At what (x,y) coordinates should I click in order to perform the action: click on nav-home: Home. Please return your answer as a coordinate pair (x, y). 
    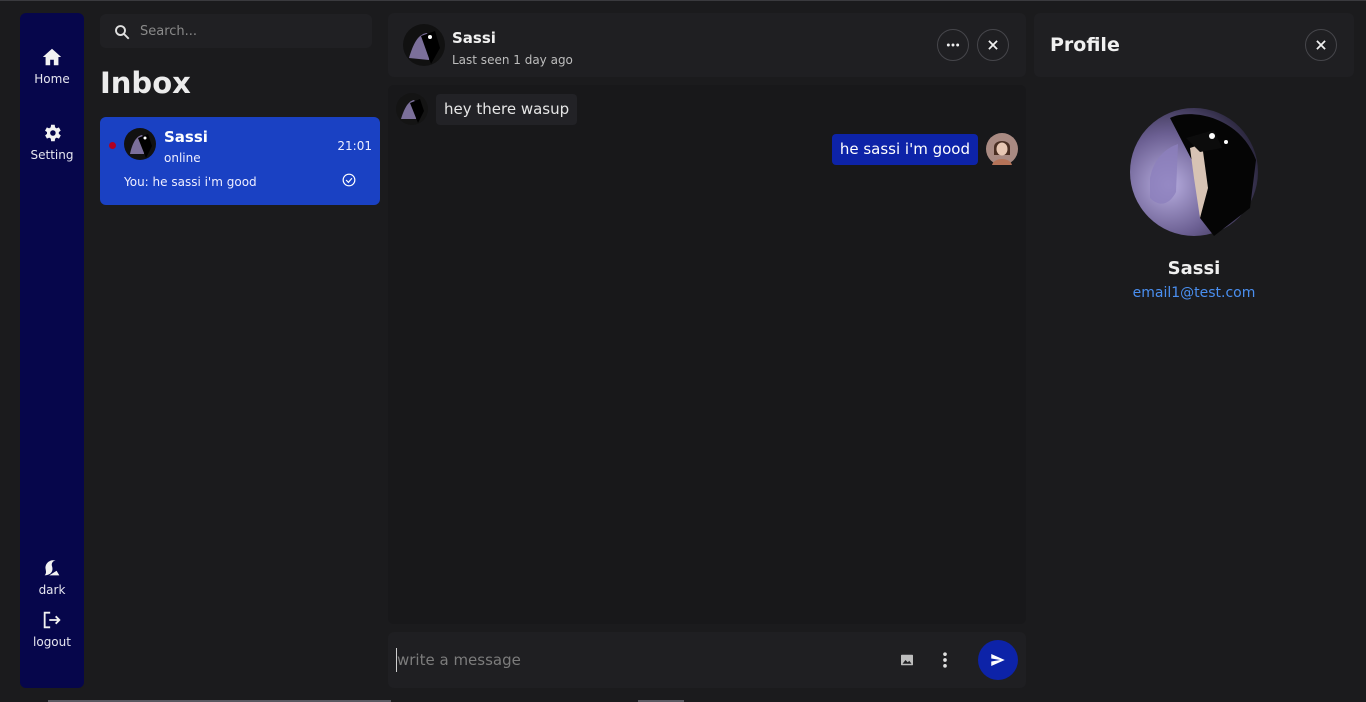
    Looking at the image, I should click on (52, 66).